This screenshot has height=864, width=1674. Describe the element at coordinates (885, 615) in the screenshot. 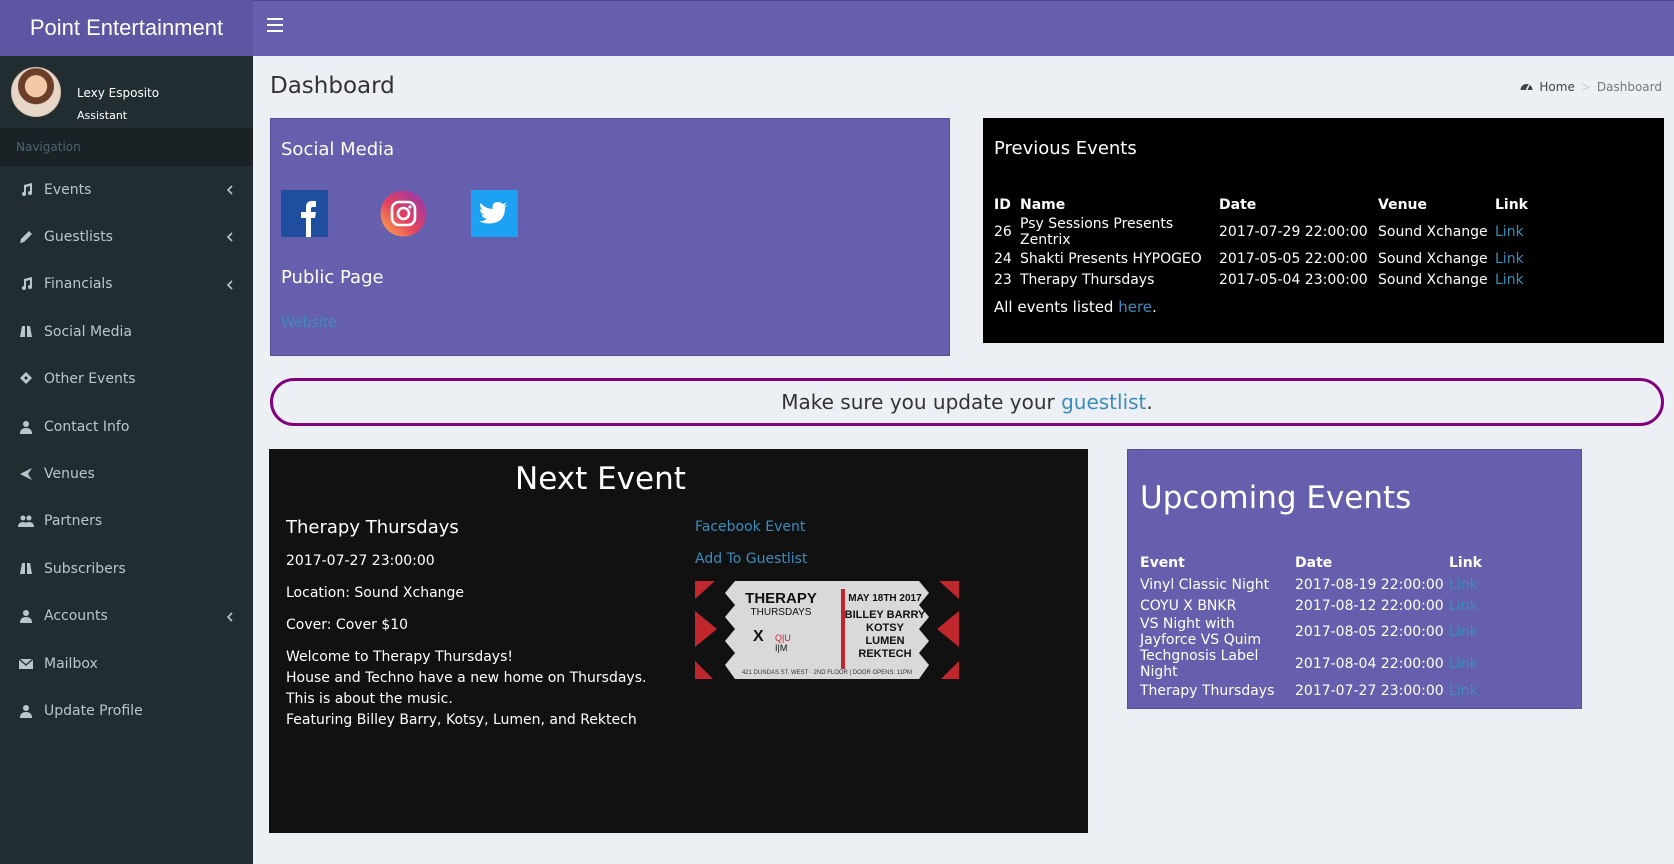

I see `flyer-lineup-name: BILLEY BARRY` at that location.